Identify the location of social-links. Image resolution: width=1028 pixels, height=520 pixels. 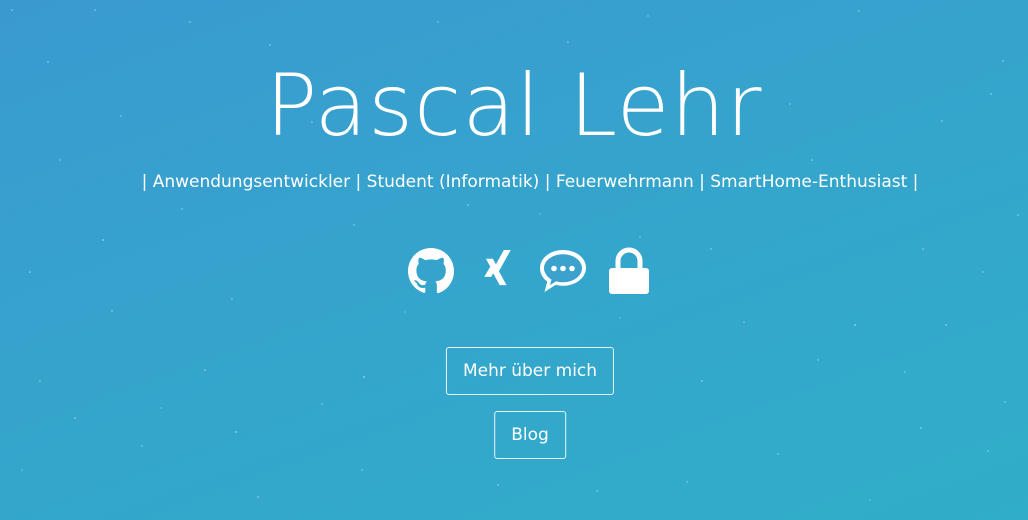
(514, 271).